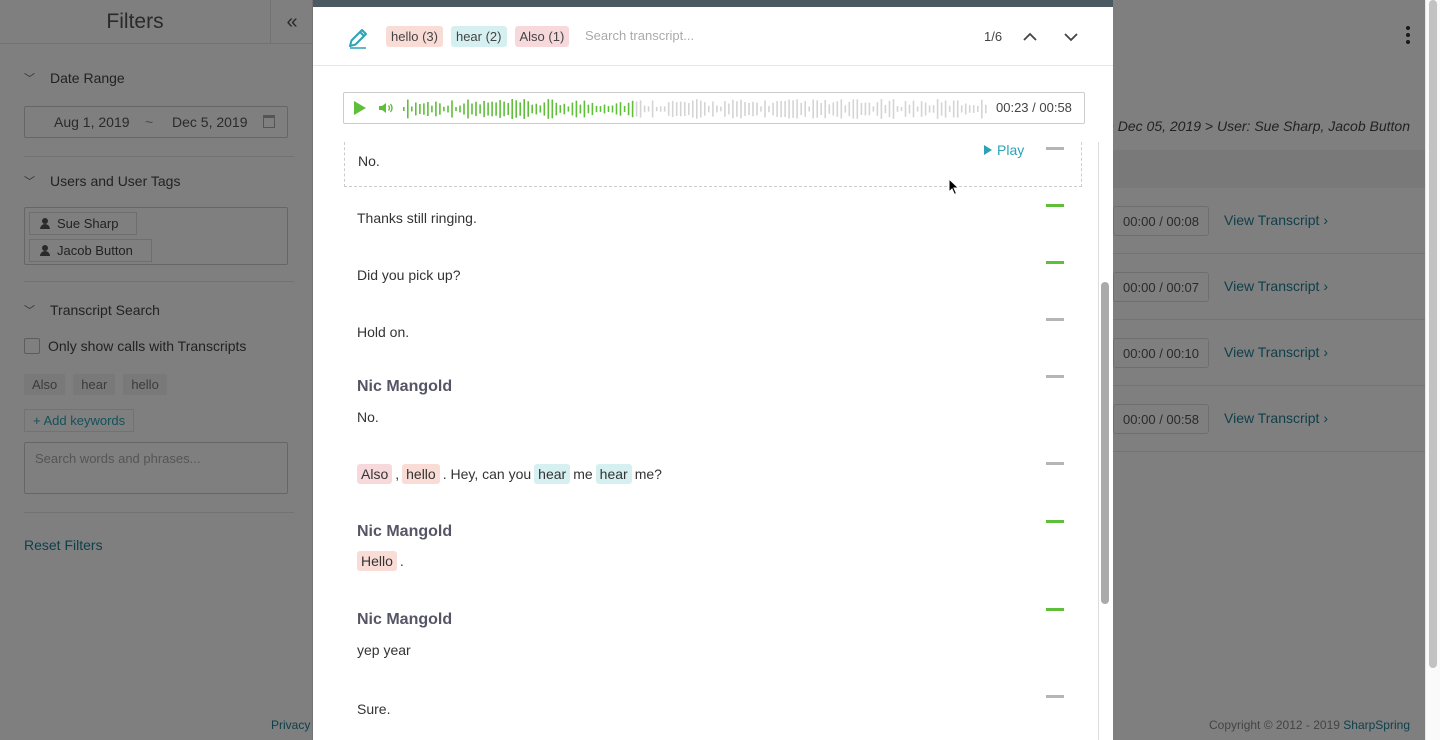 This screenshot has height=740, width=1440. What do you see at coordinates (374, 709) in the screenshot?
I see `transcript-text: Sure.` at bounding box center [374, 709].